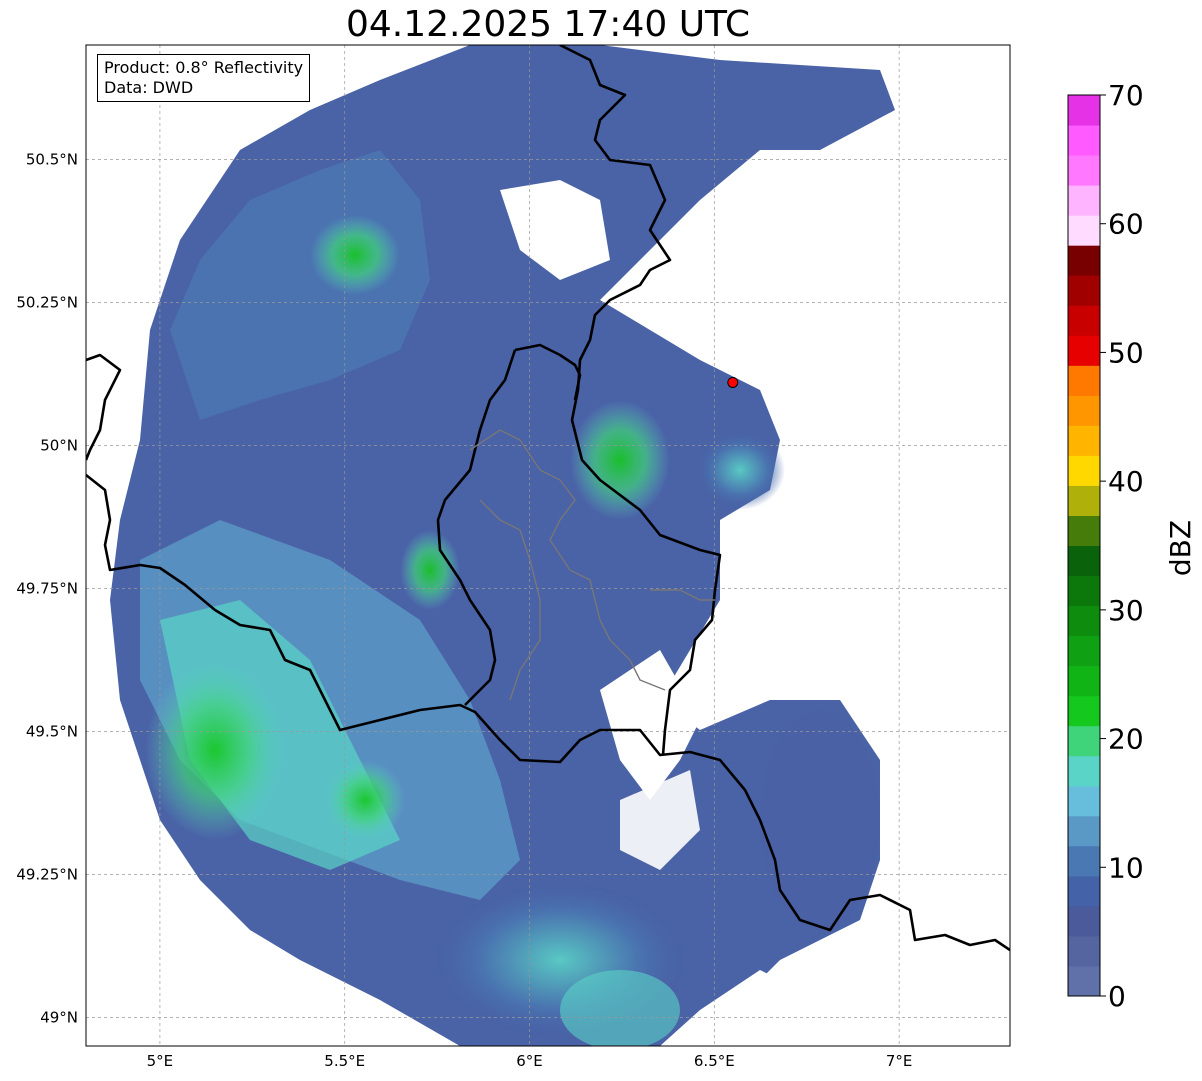  What do you see at coordinates (1117, 996) in the screenshot?
I see `colorbar-tick-label: 0` at bounding box center [1117, 996].